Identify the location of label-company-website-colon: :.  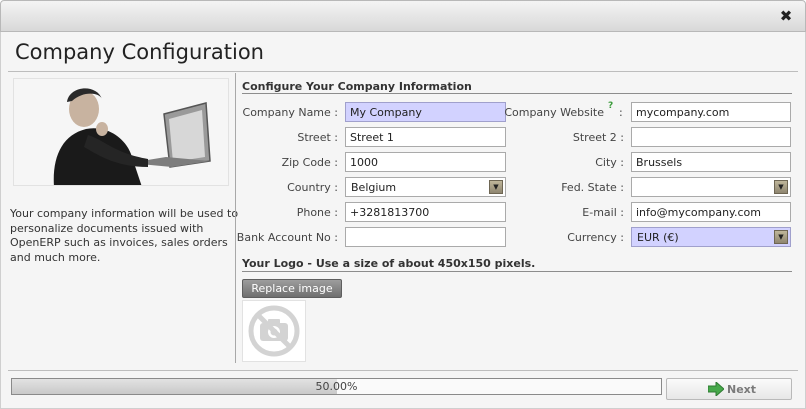
(621, 112).